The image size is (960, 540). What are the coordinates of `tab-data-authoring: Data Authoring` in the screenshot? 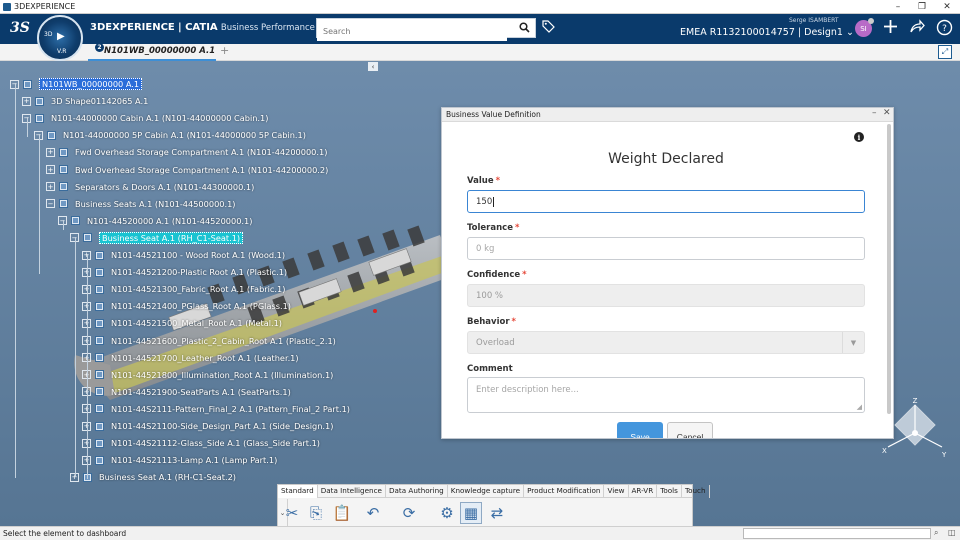 It's located at (417, 491).